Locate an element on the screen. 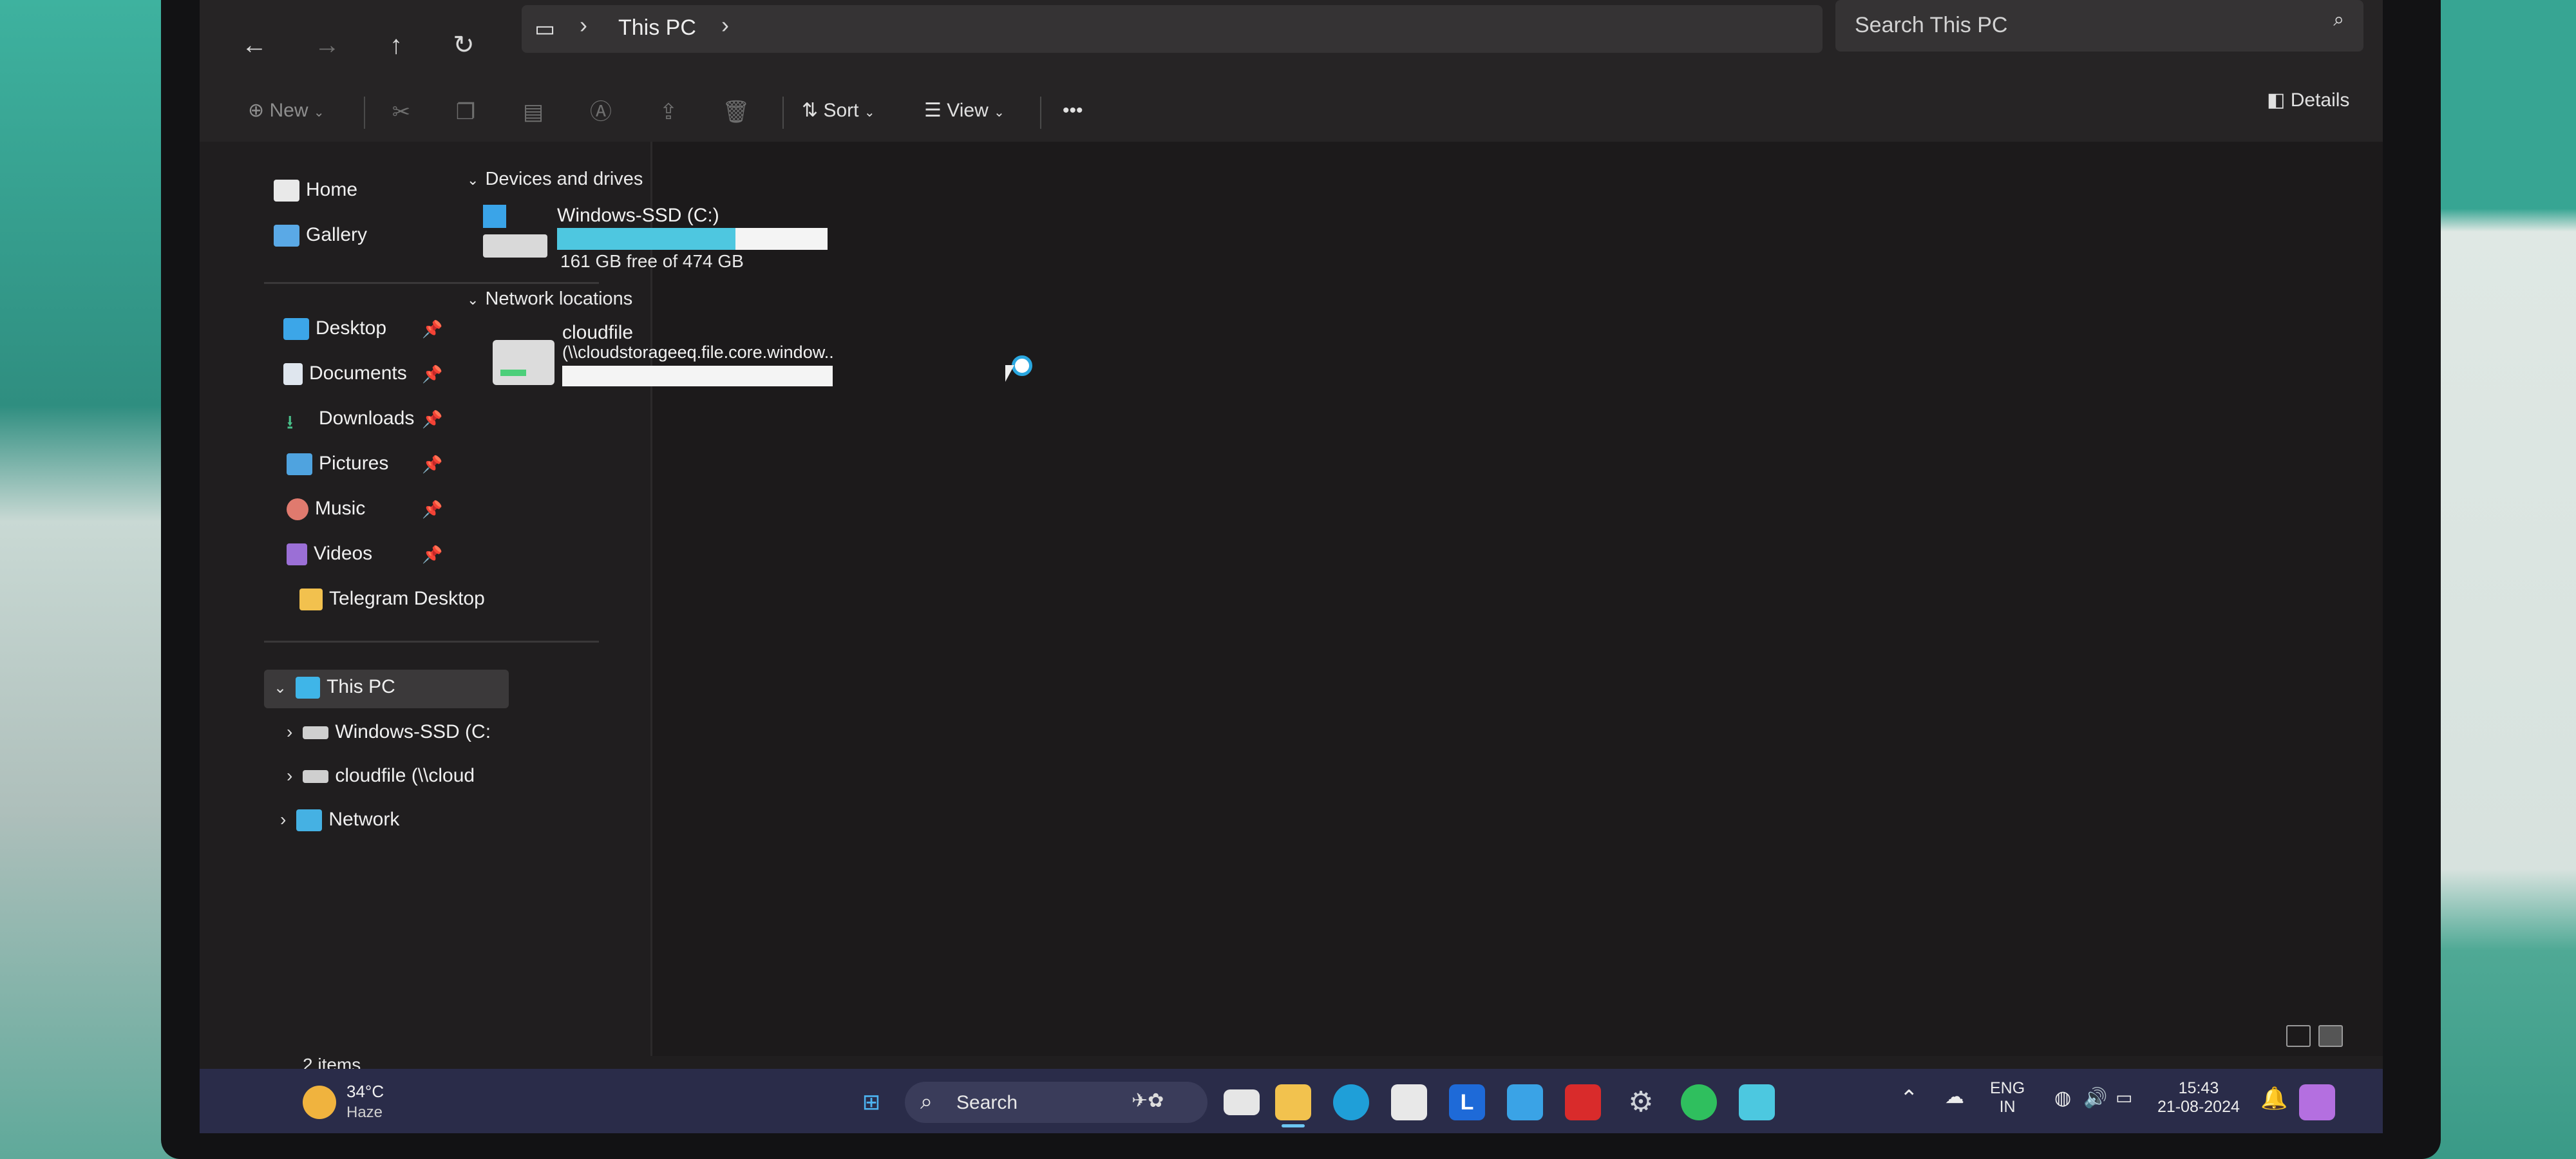 This screenshot has width=2576, height=1159. nav-this-pc-label: This PC is located at coordinates (361, 686).